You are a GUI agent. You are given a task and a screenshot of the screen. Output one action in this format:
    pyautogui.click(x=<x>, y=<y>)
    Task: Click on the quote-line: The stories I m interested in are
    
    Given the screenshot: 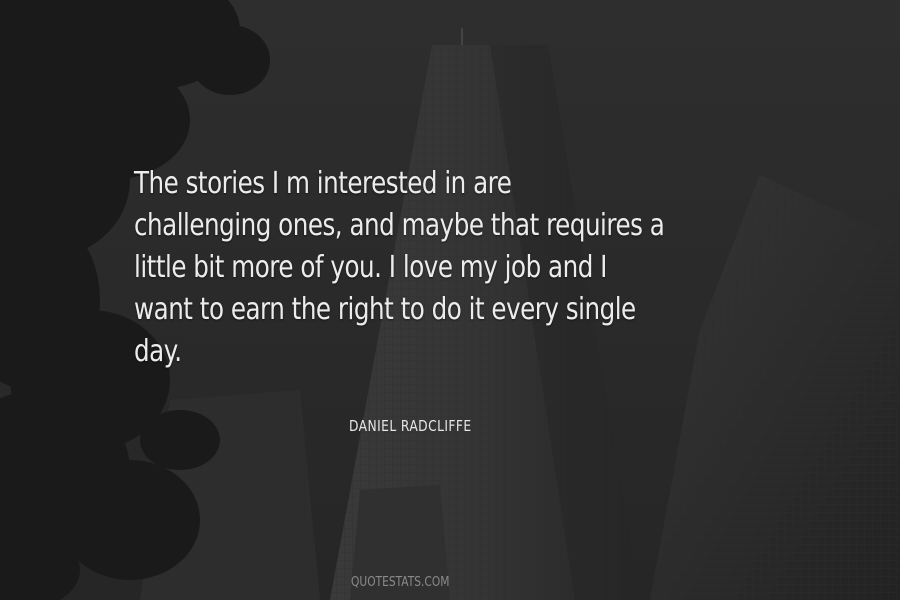 What is the action you would take?
    pyautogui.click(x=323, y=183)
    